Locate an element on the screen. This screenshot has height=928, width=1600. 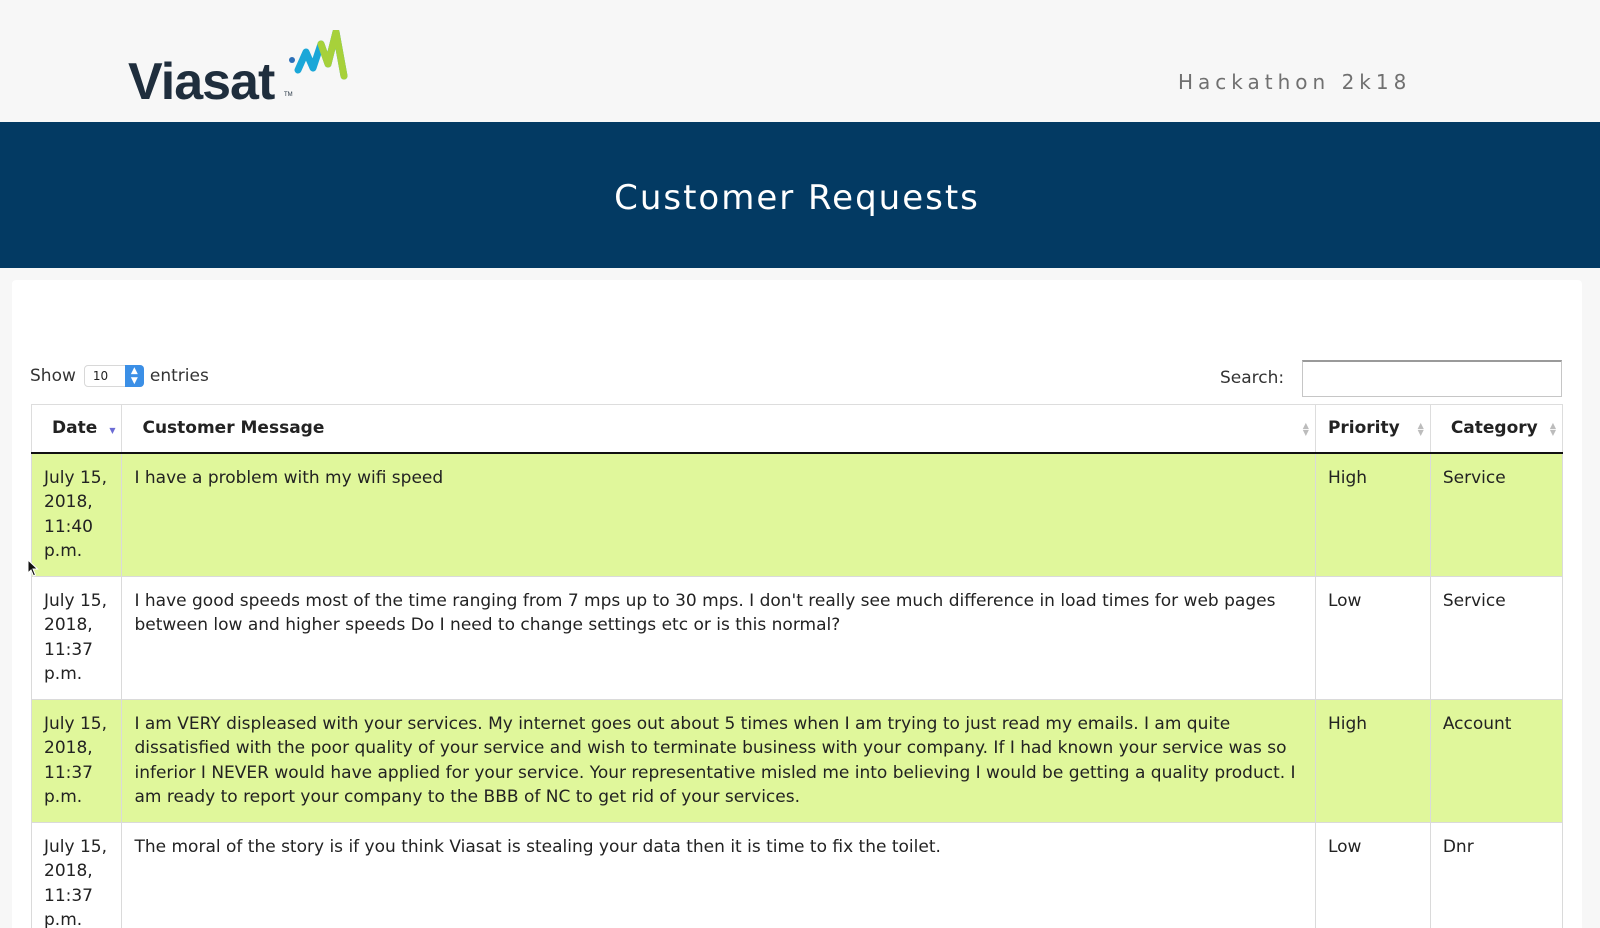
column-header-label: Priority is located at coordinates (1363, 428).